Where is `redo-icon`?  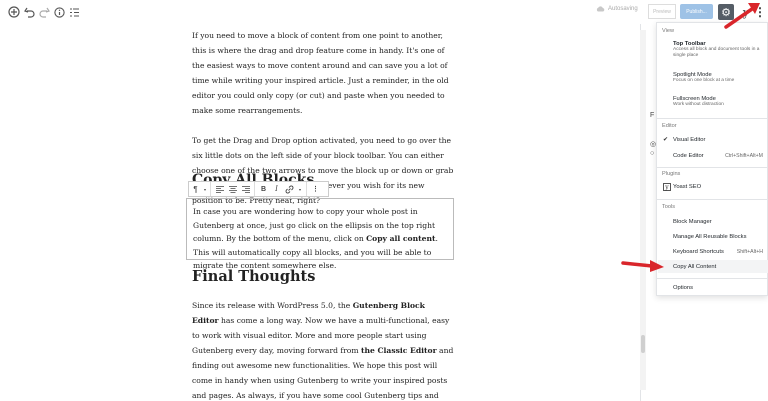
redo-icon is located at coordinates (44, 12).